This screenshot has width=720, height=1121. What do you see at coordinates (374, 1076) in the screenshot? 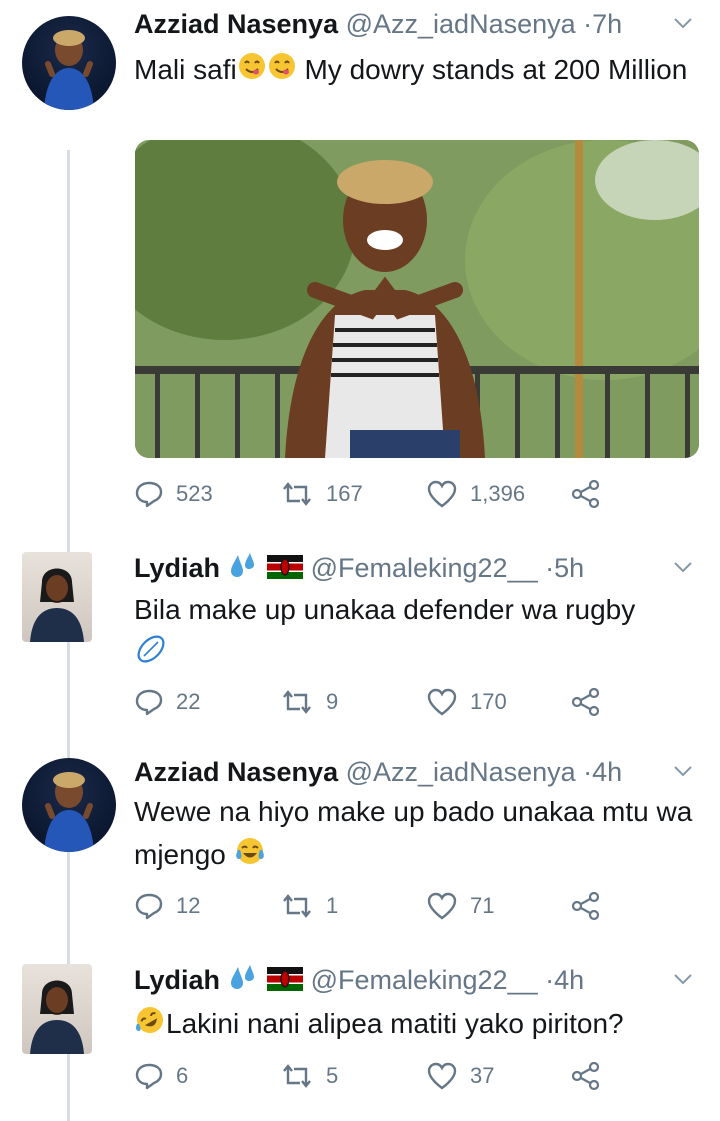
I see `tweet-actions: 6 5 37` at bounding box center [374, 1076].